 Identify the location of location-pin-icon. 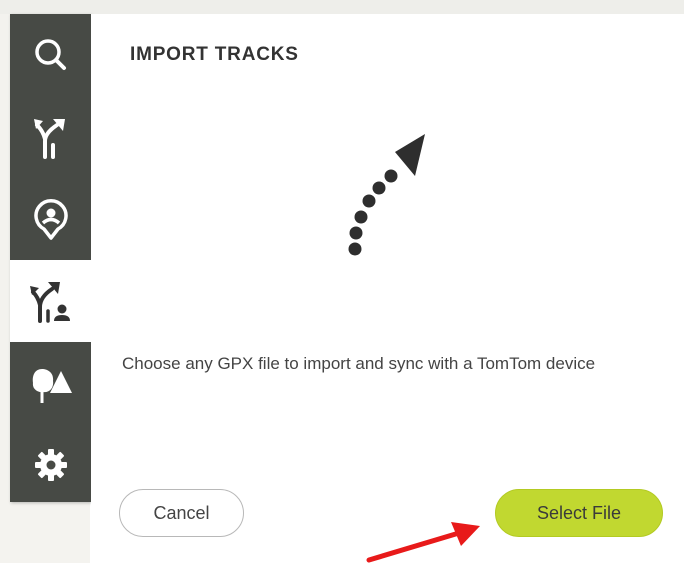
(50, 219).